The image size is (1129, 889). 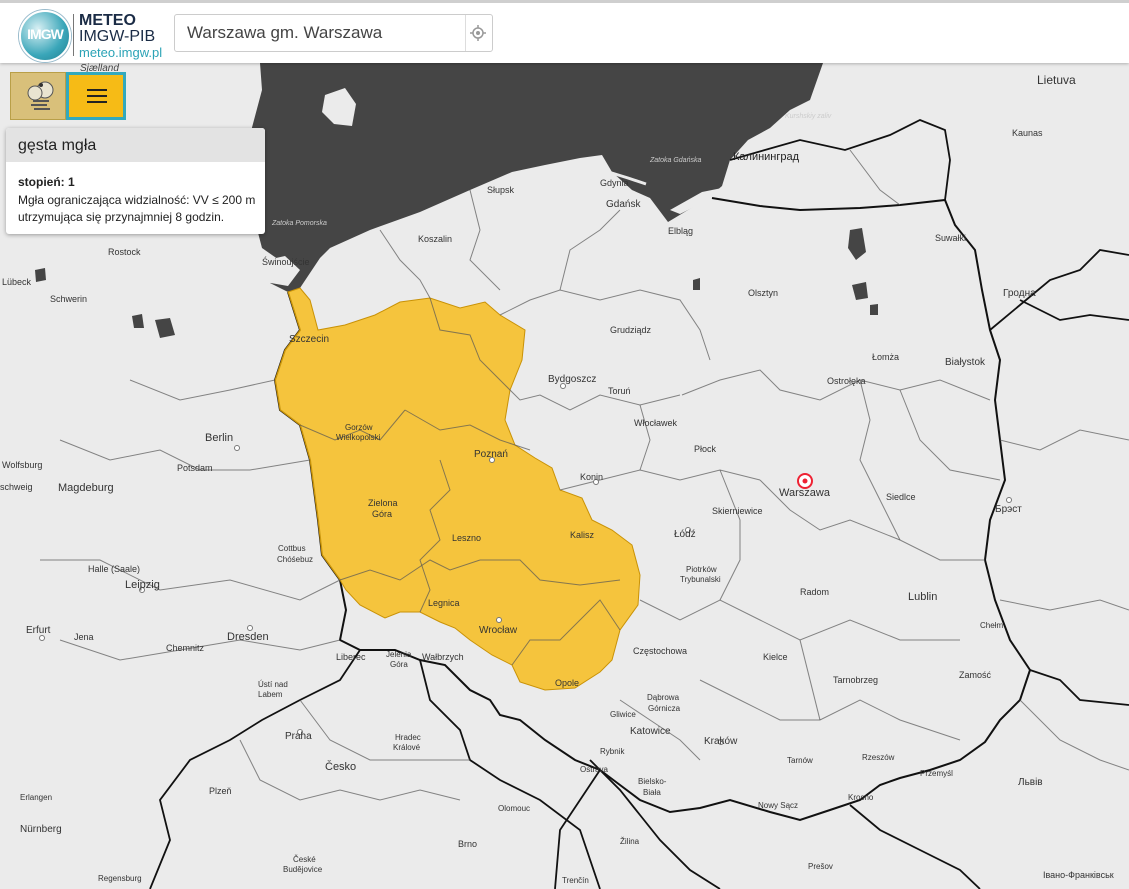 I want to click on label-poznan: Poznań, so click(x=491, y=454).